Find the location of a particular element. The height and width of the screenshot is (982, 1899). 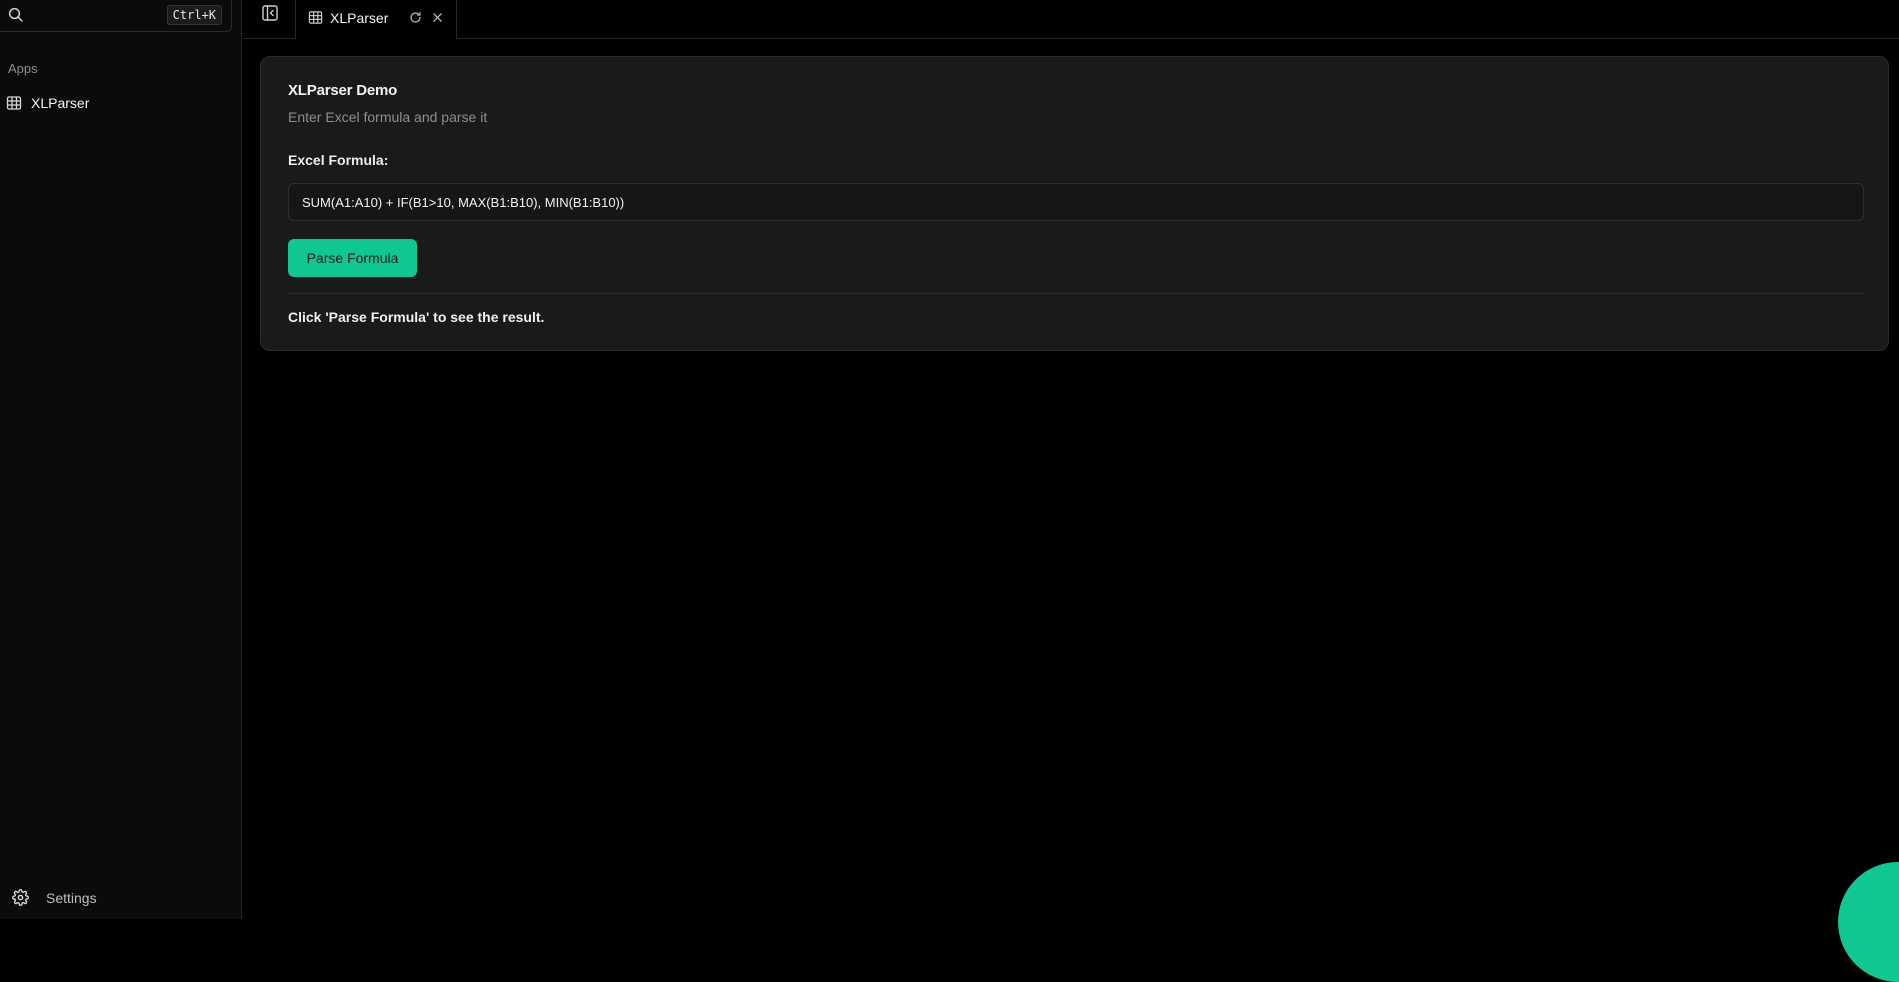

gear-icon is located at coordinates (20, 897).